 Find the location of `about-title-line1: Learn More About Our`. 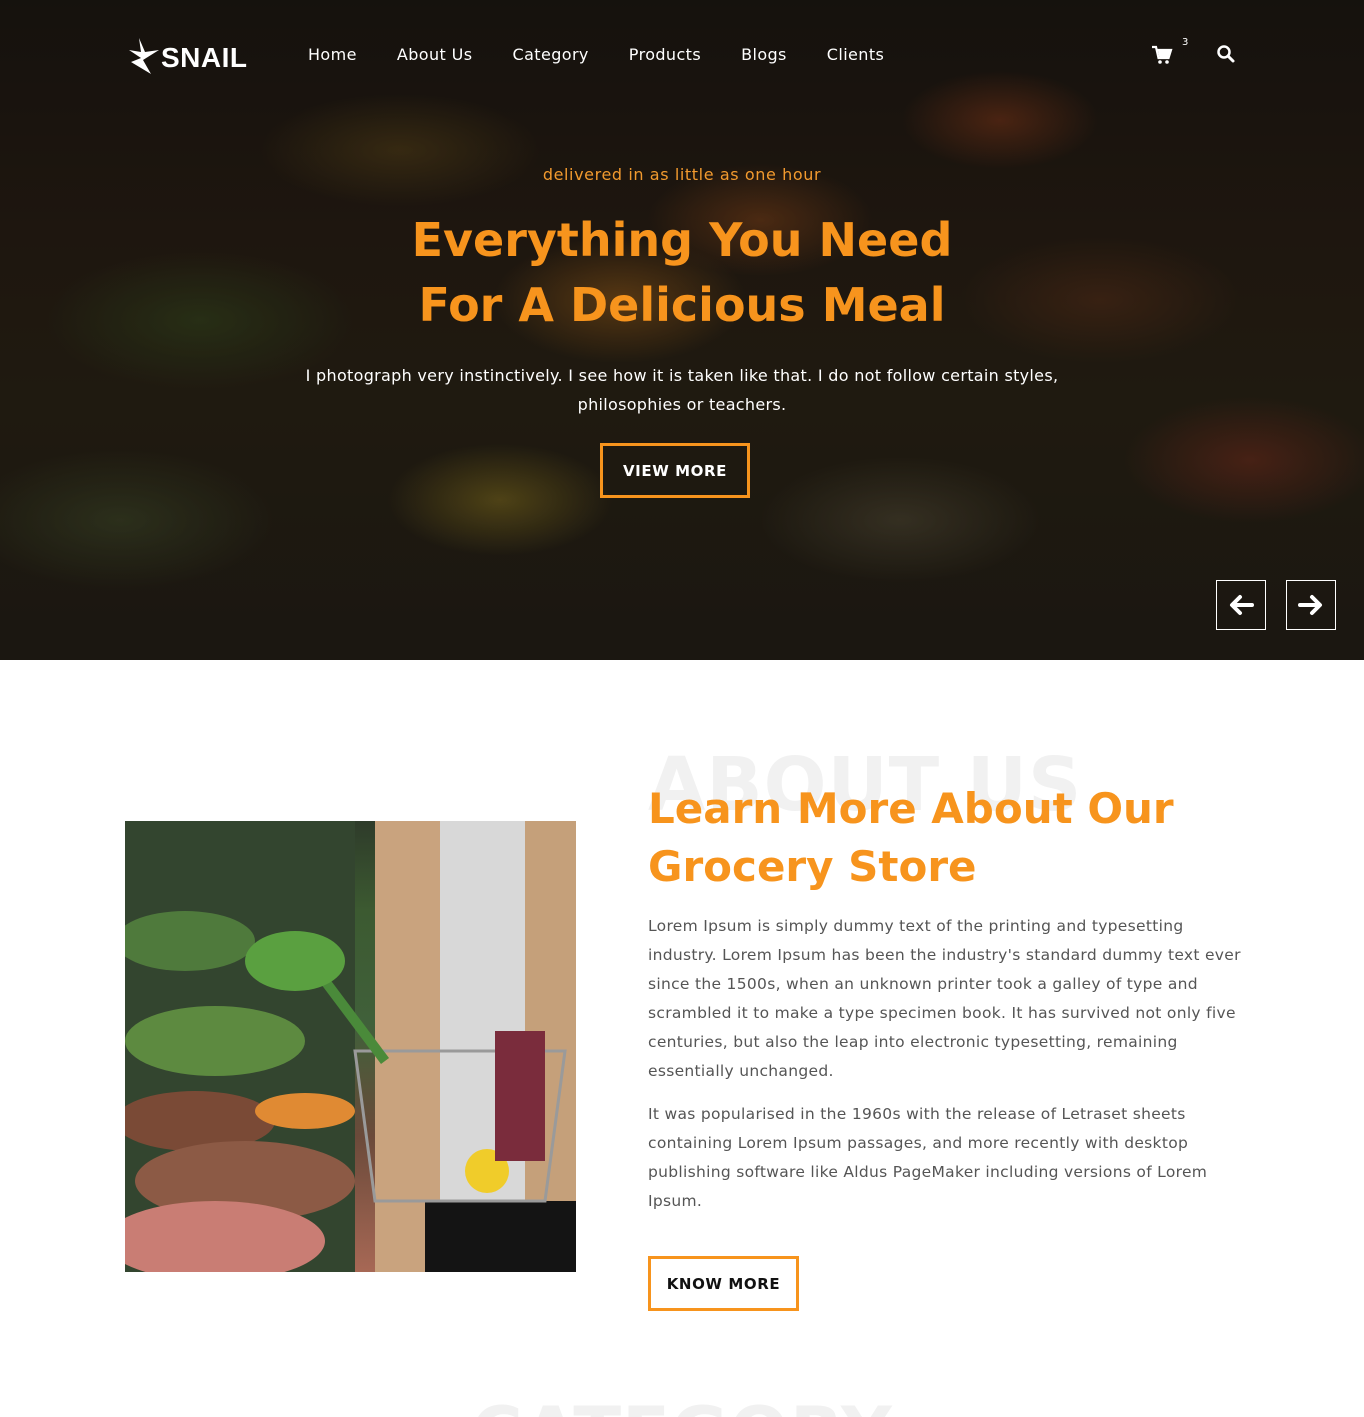

about-title-line1: Learn More About Our is located at coordinates (911, 808).